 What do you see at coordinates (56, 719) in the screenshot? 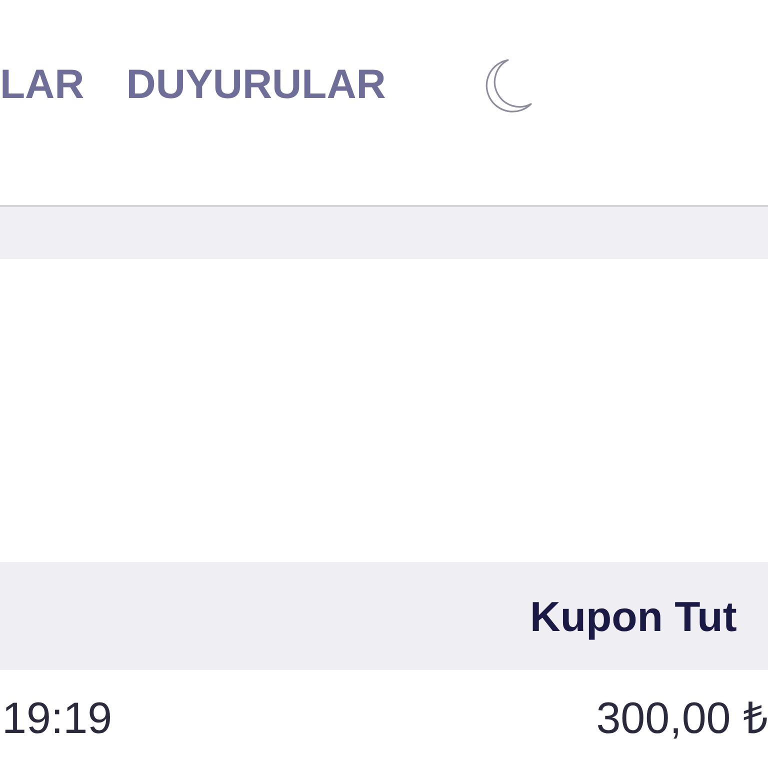
I see `table-cell-text: 19:19` at bounding box center [56, 719].